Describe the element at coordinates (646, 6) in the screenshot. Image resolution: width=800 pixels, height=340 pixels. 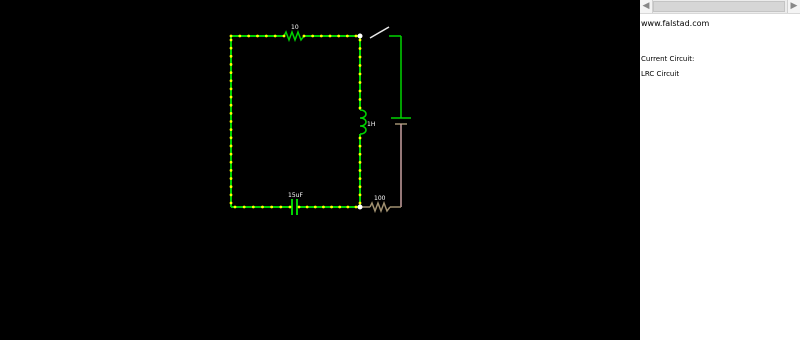
I see `left-arrow-icon: ◀` at that location.